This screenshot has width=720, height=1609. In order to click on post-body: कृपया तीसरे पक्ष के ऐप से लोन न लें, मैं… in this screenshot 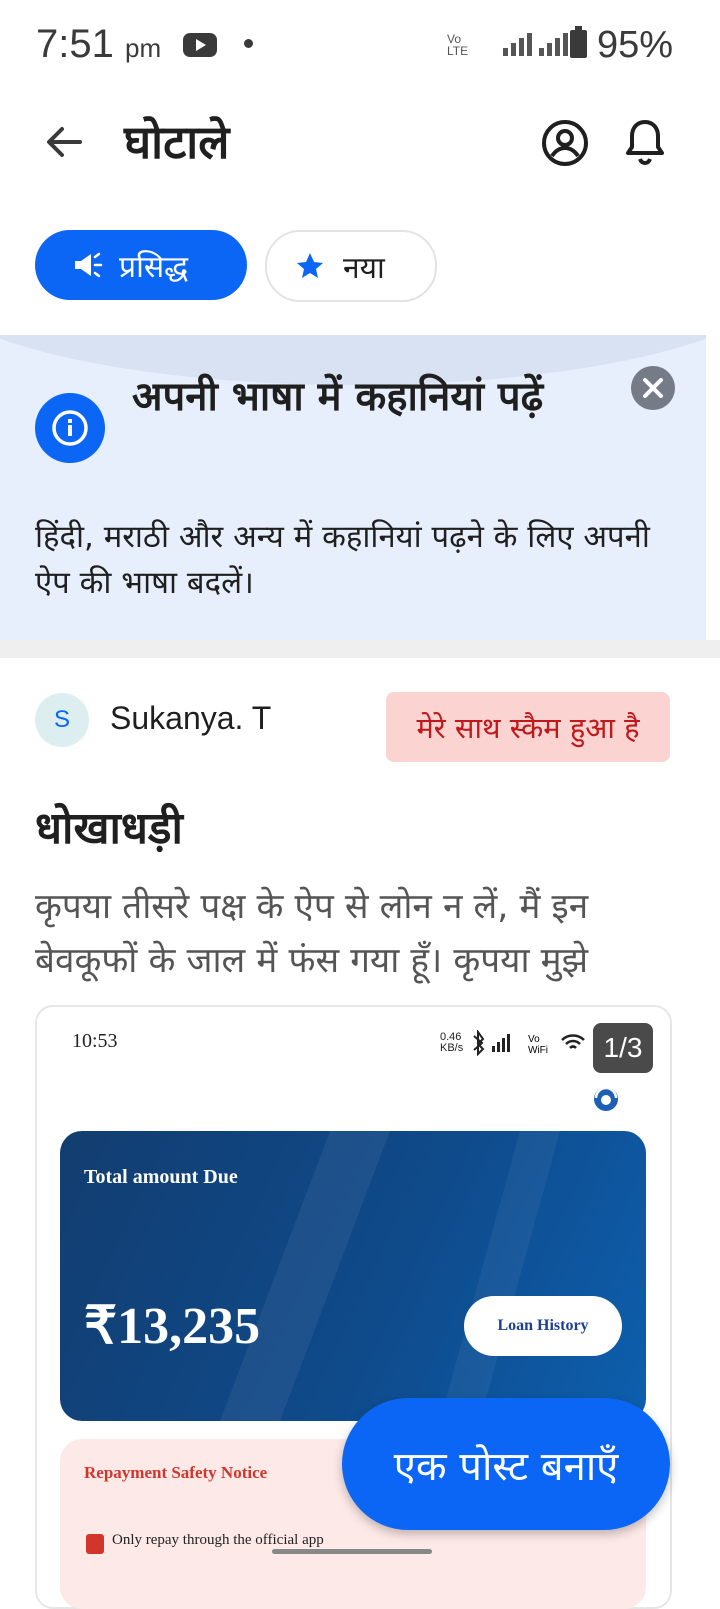, I will do `click(360, 934)`.